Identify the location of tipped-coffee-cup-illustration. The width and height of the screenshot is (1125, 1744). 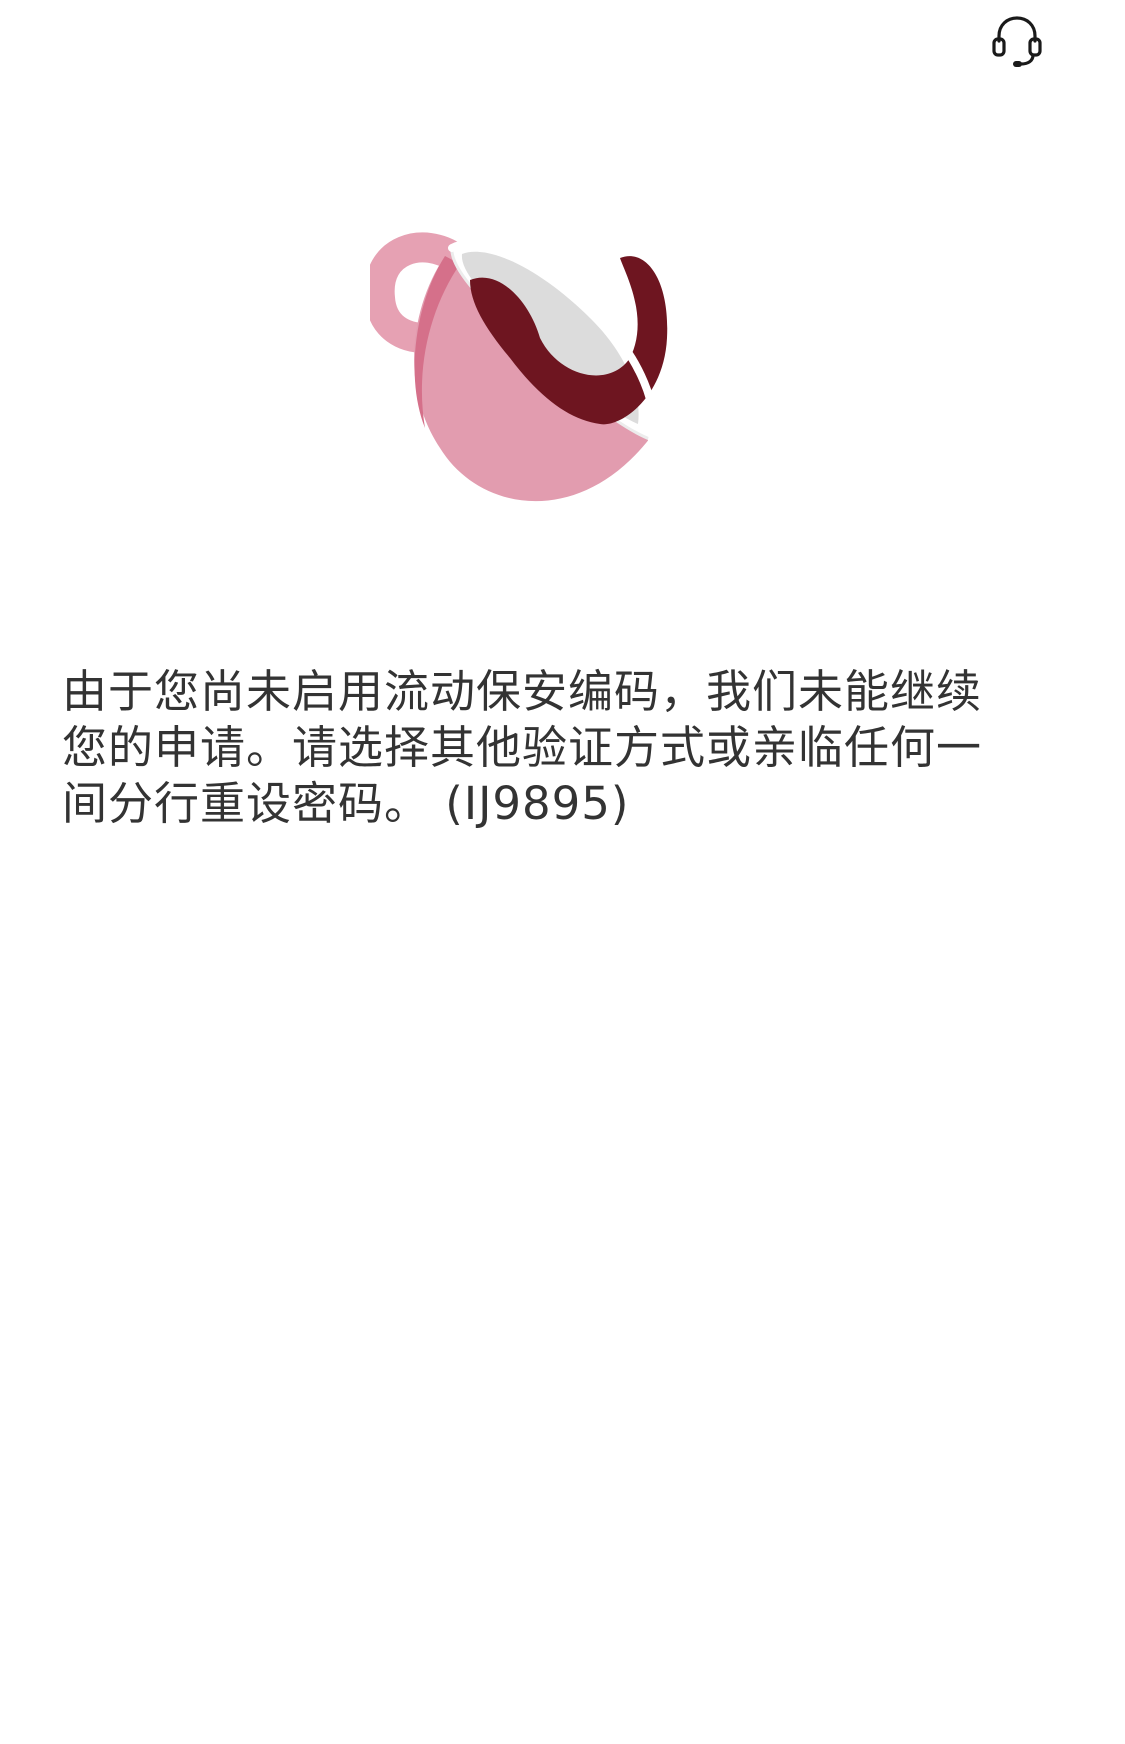
(516, 367).